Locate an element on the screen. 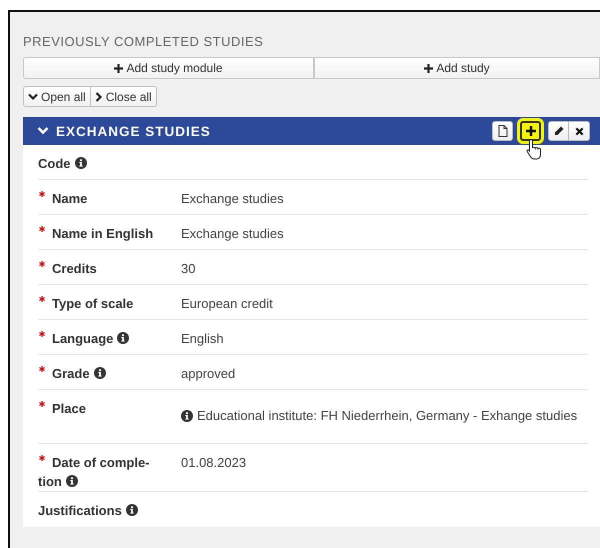 The width and height of the screenshot is (600, 548). field-label: Justifications is located at coordinates (80, 510).